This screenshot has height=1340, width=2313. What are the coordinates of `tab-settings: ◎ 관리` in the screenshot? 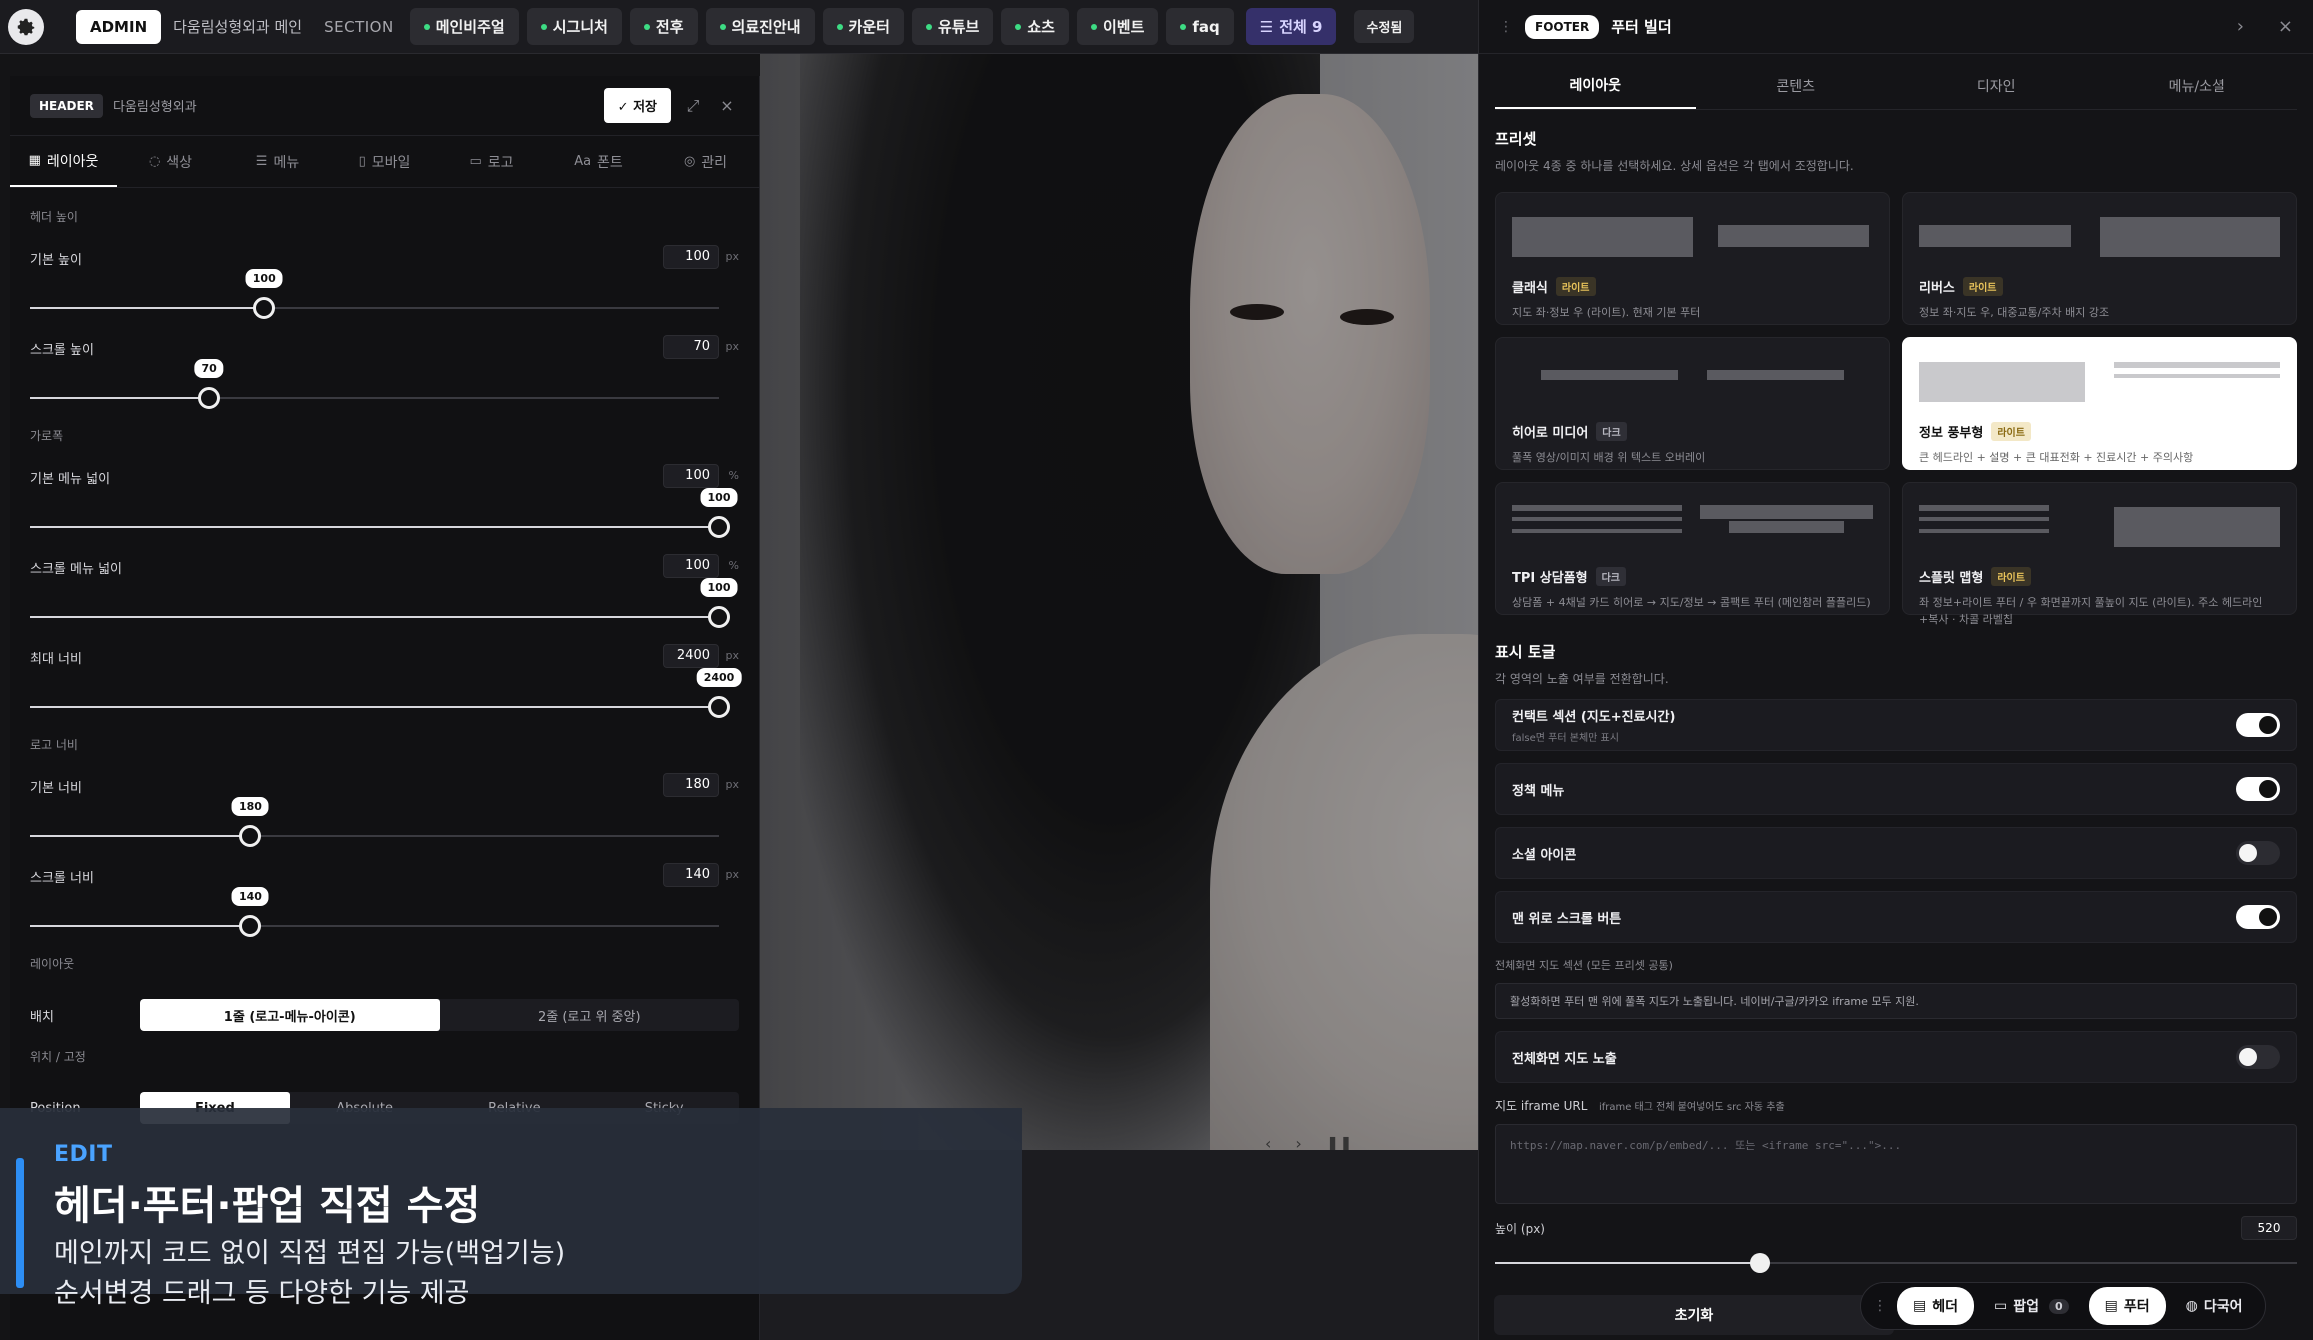 It's located at (705, 161).